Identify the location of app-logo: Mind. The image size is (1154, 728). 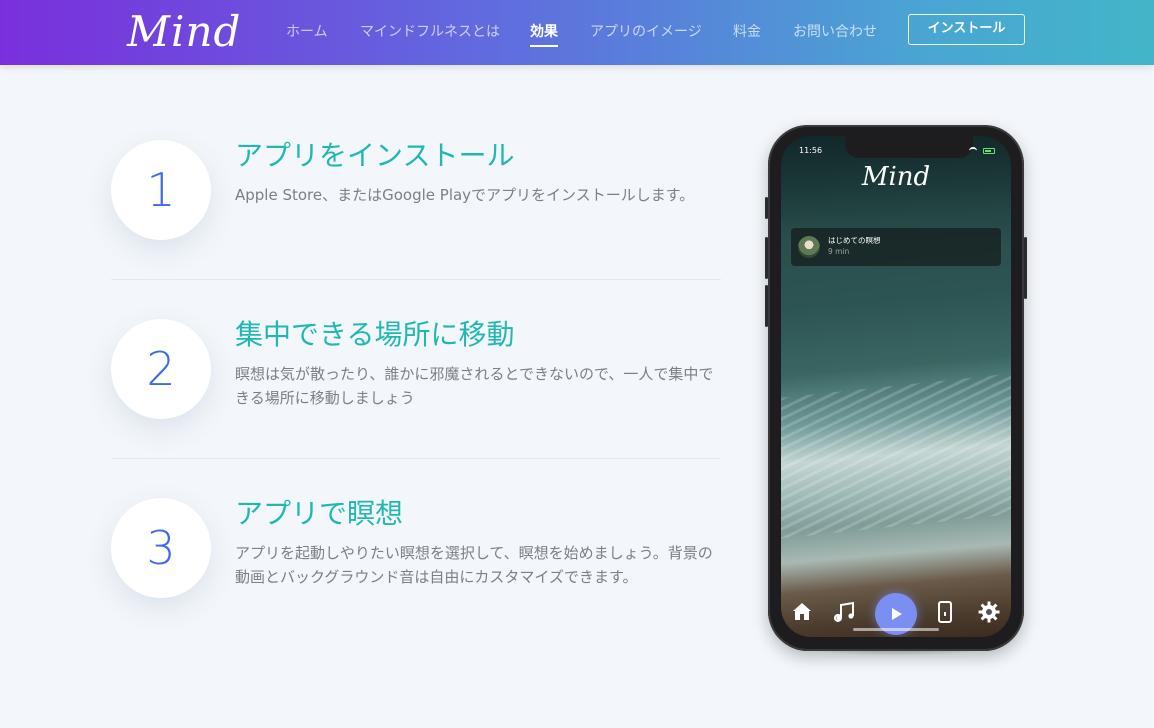
(896, 177).